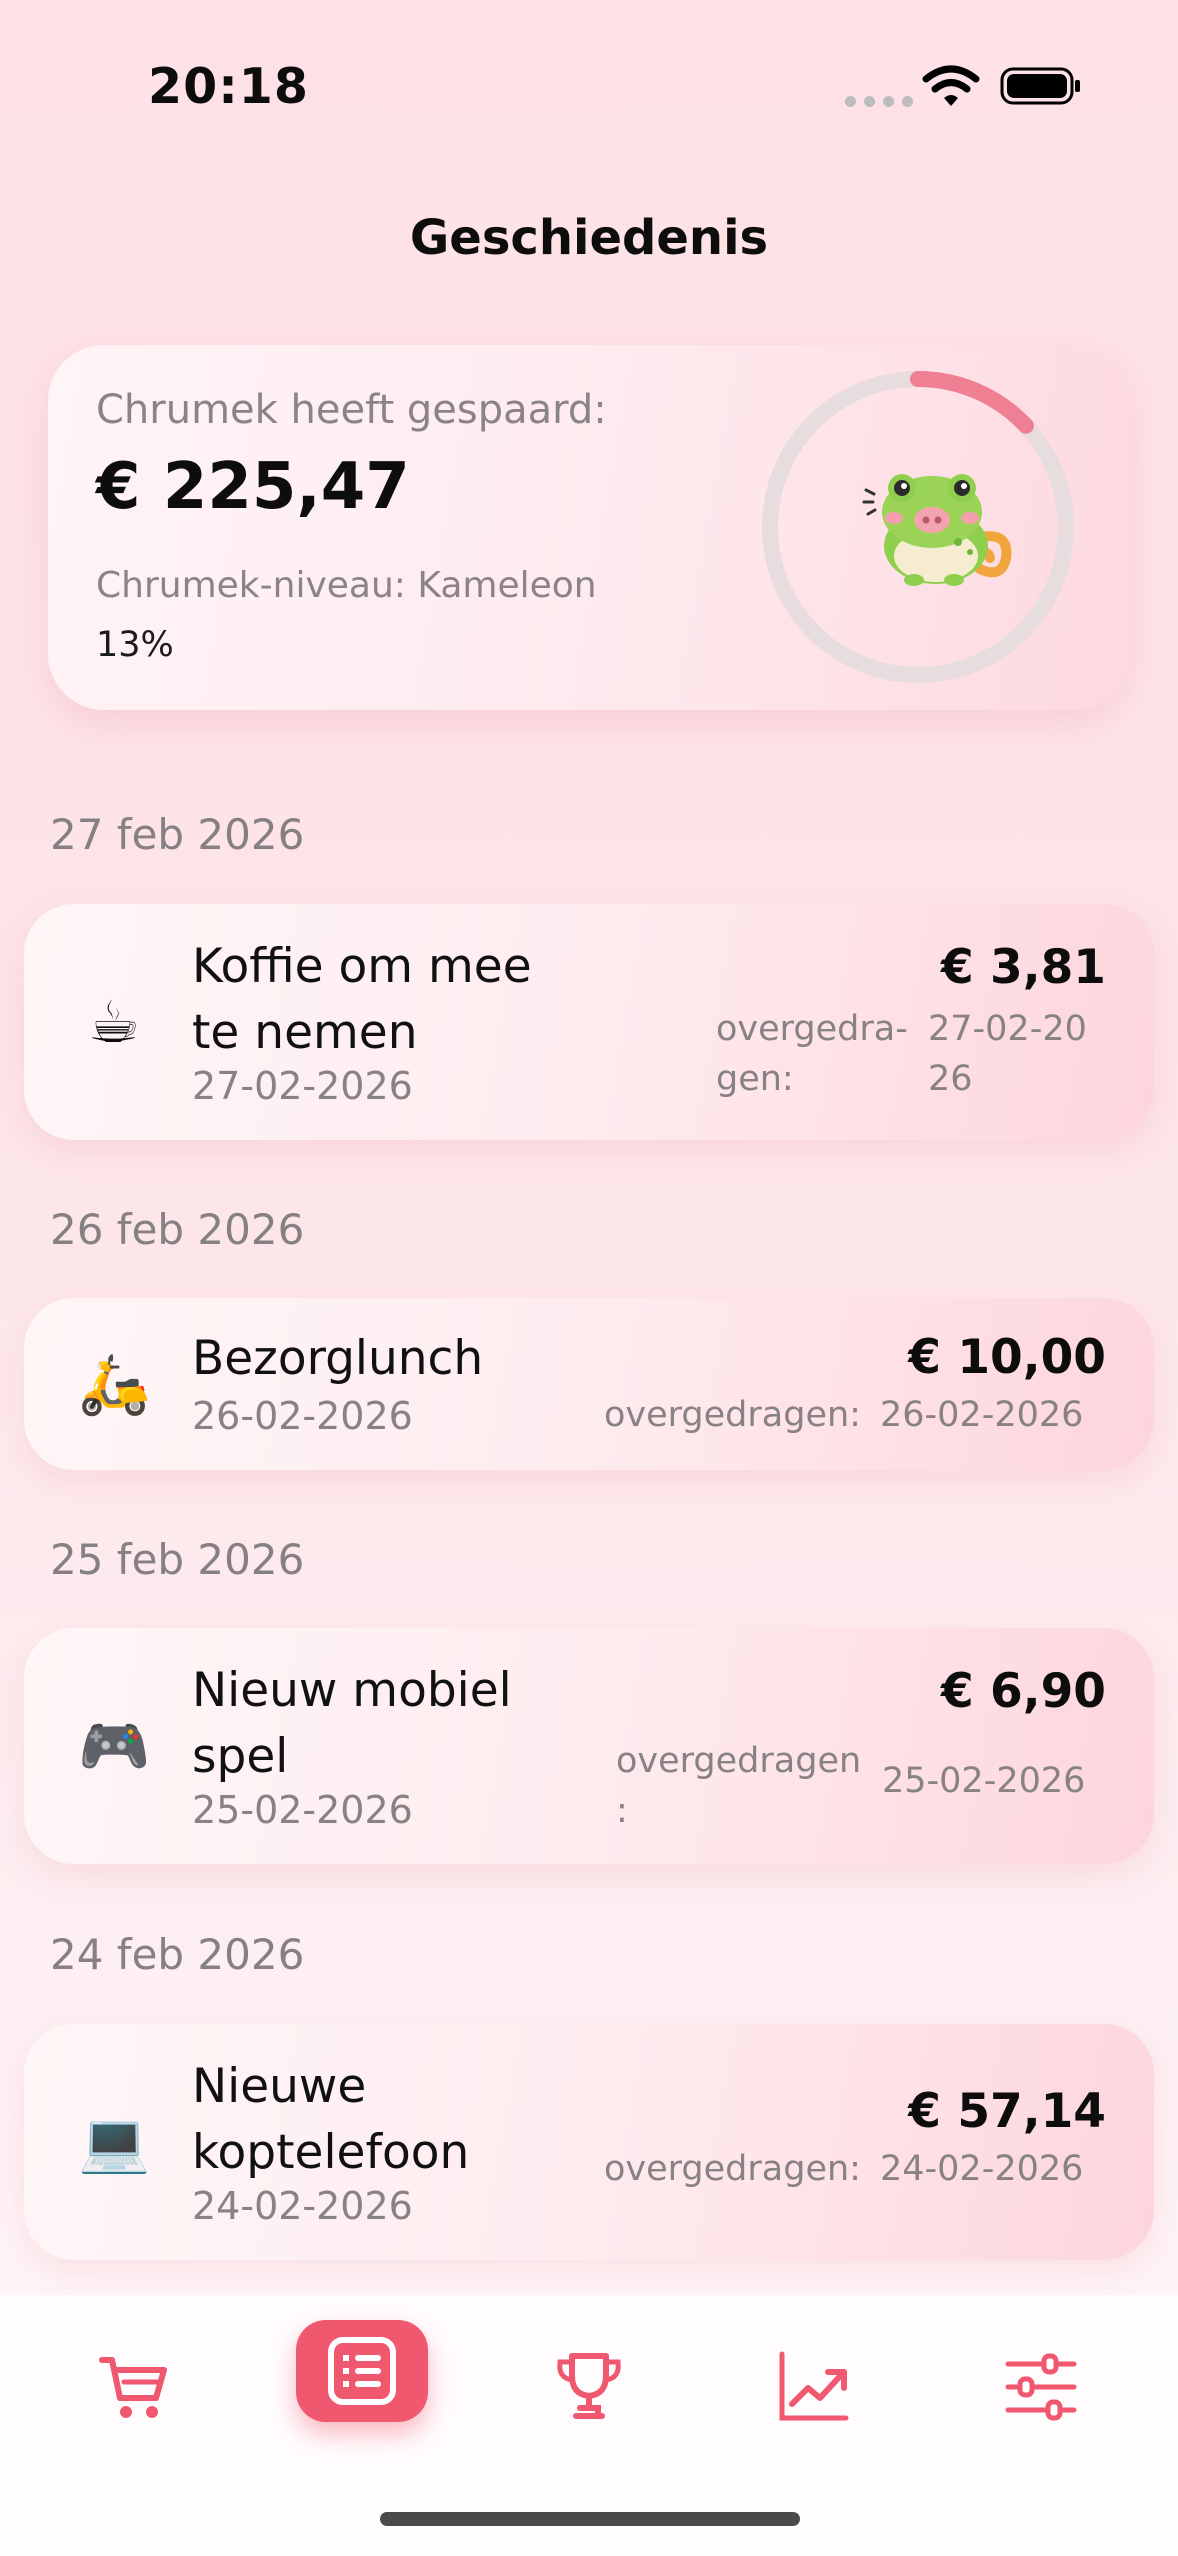 The image size is (1178, 2556). I want to click on level-label: Chrumek-niveau: Kameleon, so click(346, 585).